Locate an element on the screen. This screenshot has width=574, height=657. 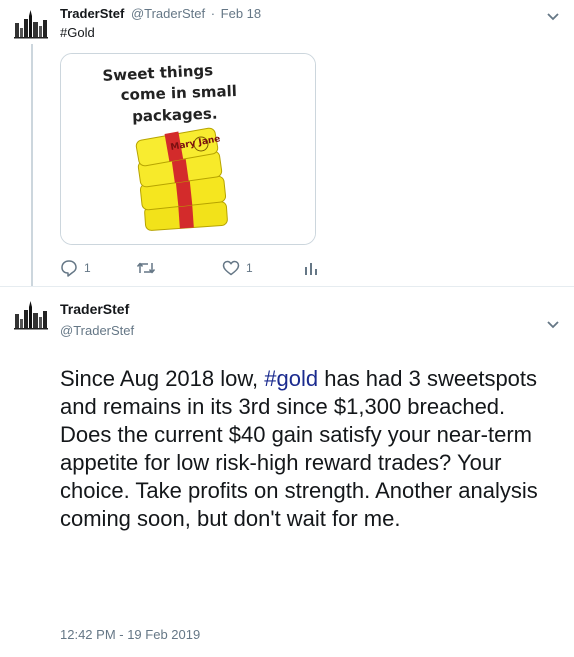
reply-button: 1 is located at coordinates (75, 268).